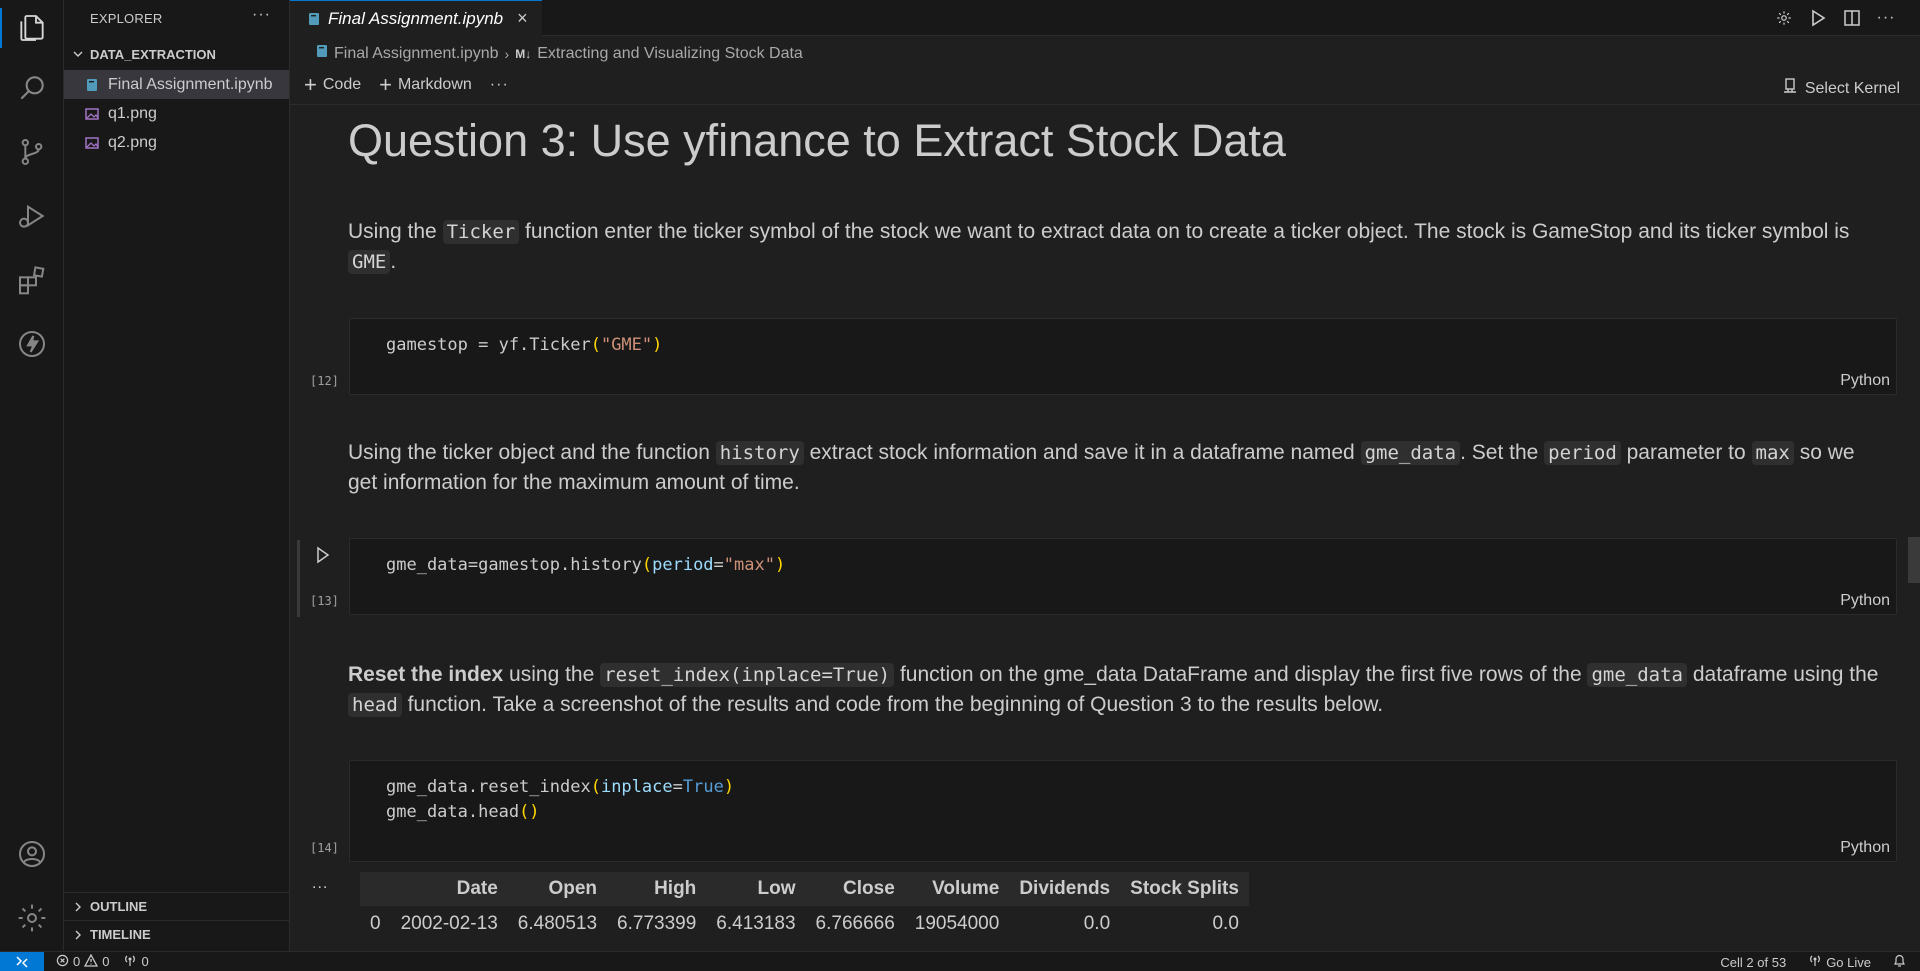 The width and height of the screenshot is (1920, 971). What do you see at coordinates (176, 113) in the screenshot?
I see `file-item-q1: q1.png` at bounding box center [176, 113].